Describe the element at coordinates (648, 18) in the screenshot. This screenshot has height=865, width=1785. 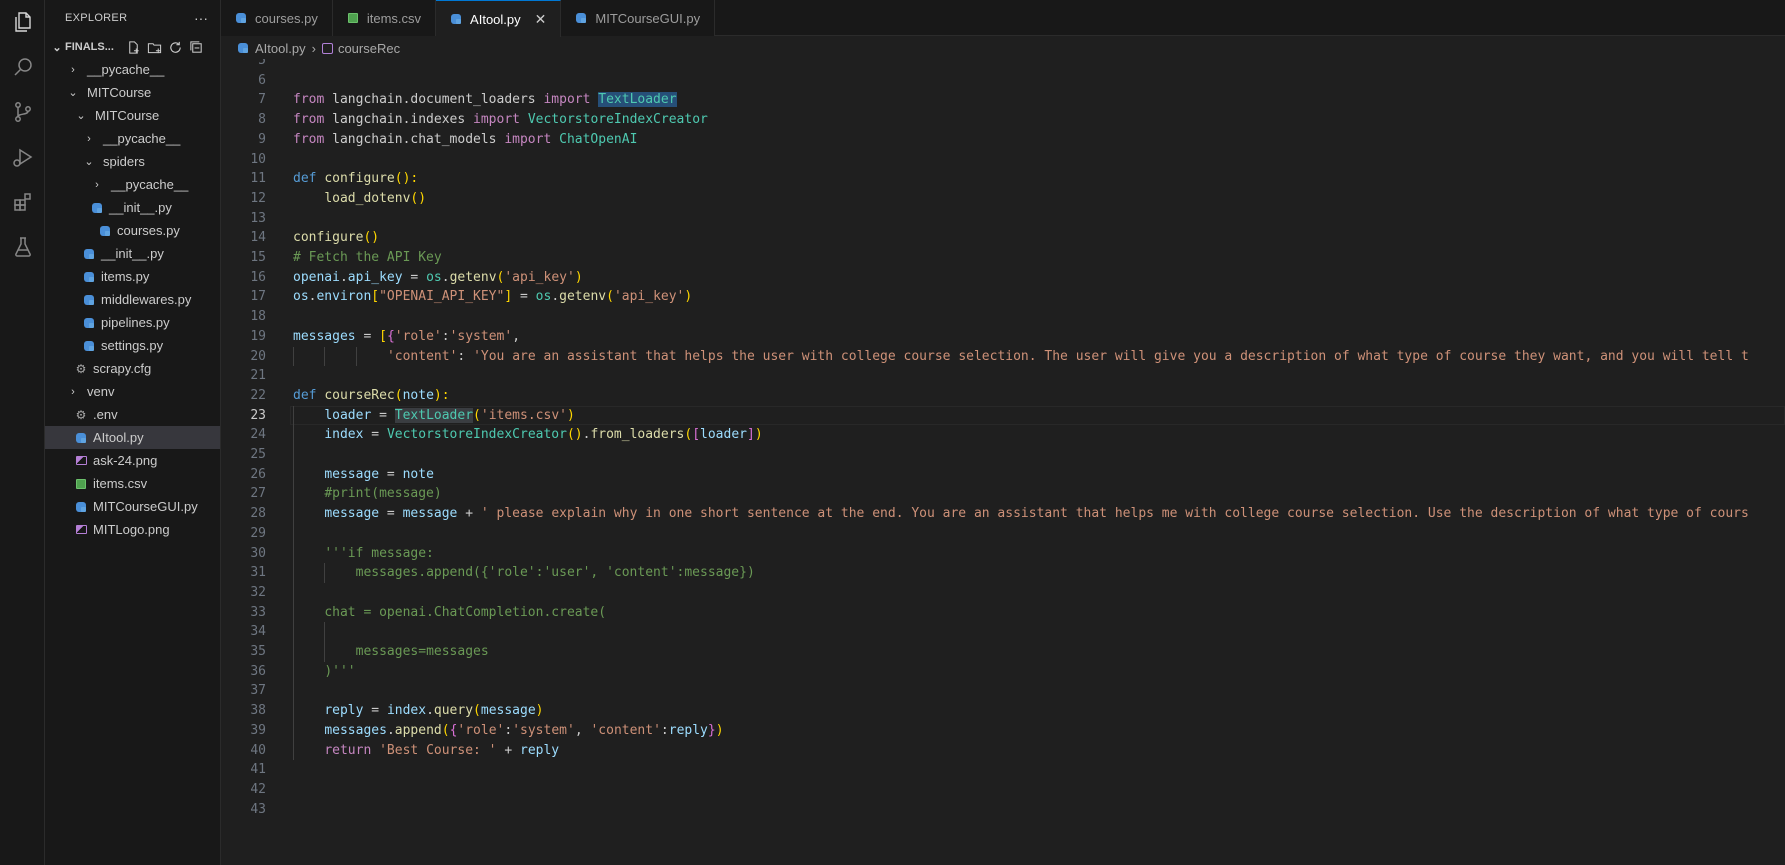
I see `tab-label: MITCourseGUI.py` at that location.